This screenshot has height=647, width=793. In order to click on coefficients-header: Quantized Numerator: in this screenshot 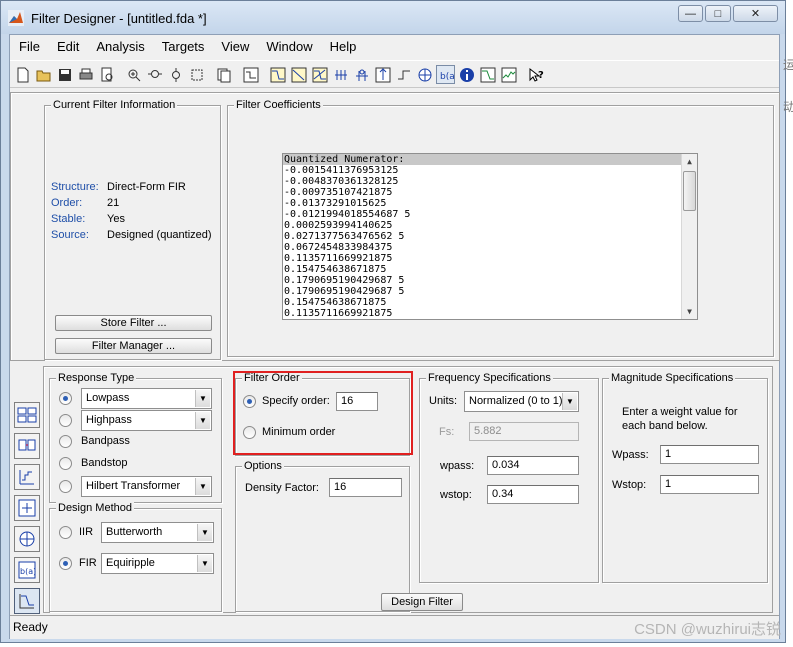, I will do `click(490, 159)`.